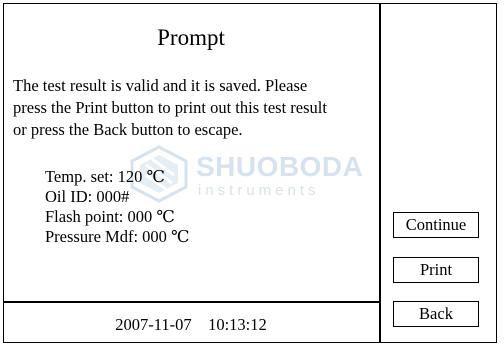 This screenshot has width=504, height=352. I want to click on pressure-mdf-value: Pressure Mdf: 000 ℃, so click(117, 236).